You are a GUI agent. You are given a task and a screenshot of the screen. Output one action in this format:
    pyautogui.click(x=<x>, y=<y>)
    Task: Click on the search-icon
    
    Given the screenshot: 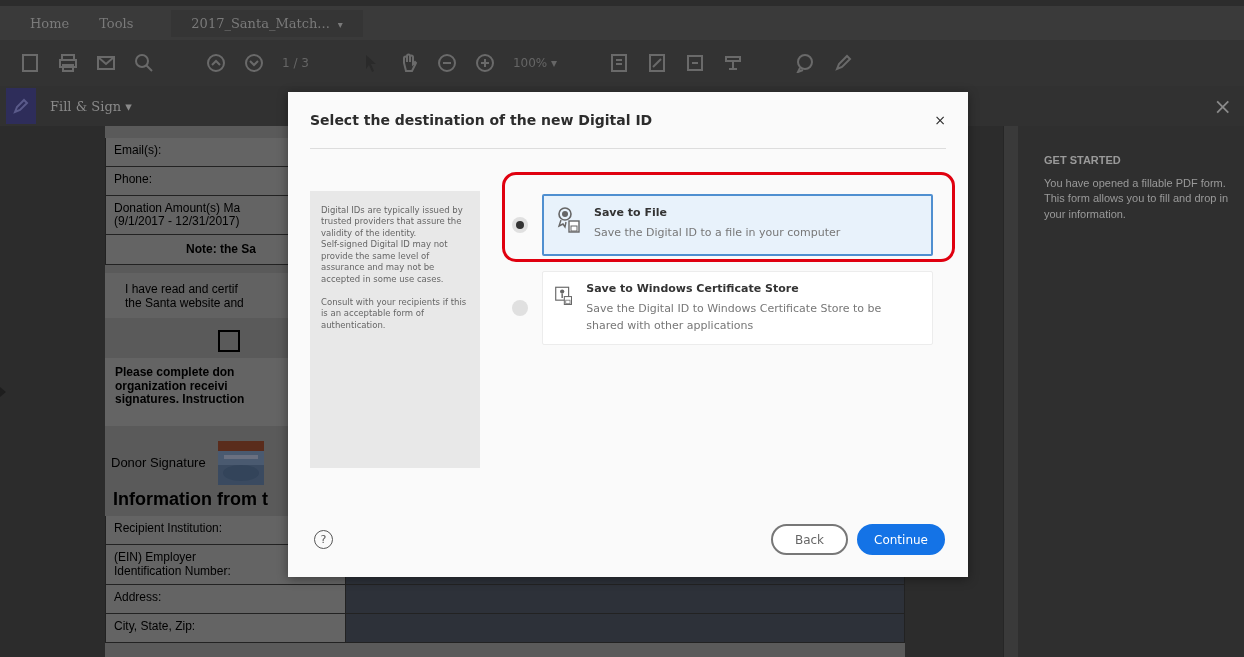 What is the action you would take?
    pyautogui.click(x=144, y=63)
    